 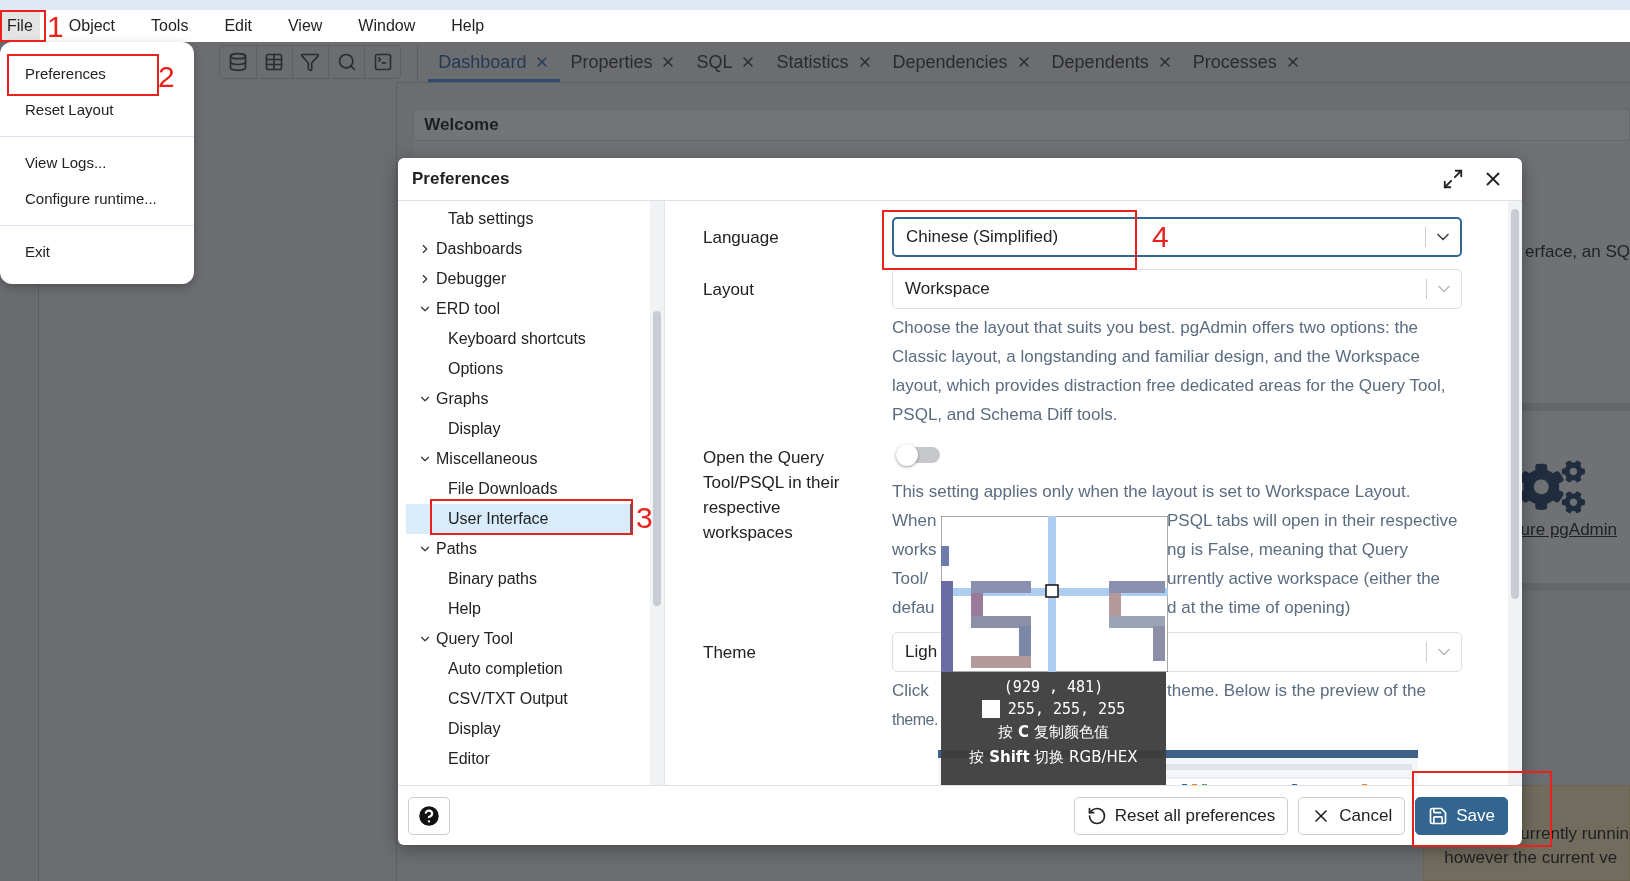 What do you see at coordinates (519, 639) in the screenshot?
I see `tree-item: Query Tool` at bounding box center [519, 639].